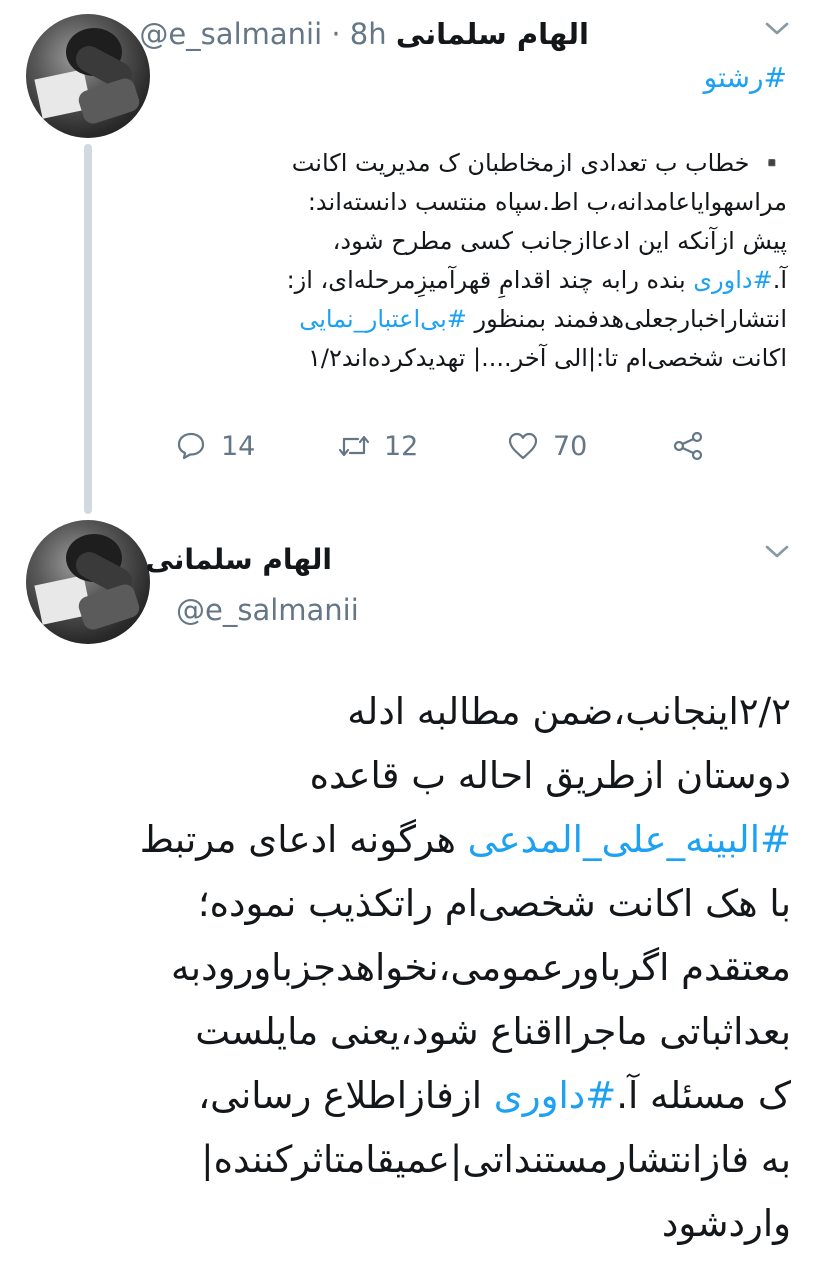 Image resolution: width=815 pixels, height=1280 pixels. What do you see at coordinates (569, 711) in the screenshot?
I see `tweet-line: ۲/۲اینجانب،ضمن مطالبه ادله` at bounding box center [569, 711].